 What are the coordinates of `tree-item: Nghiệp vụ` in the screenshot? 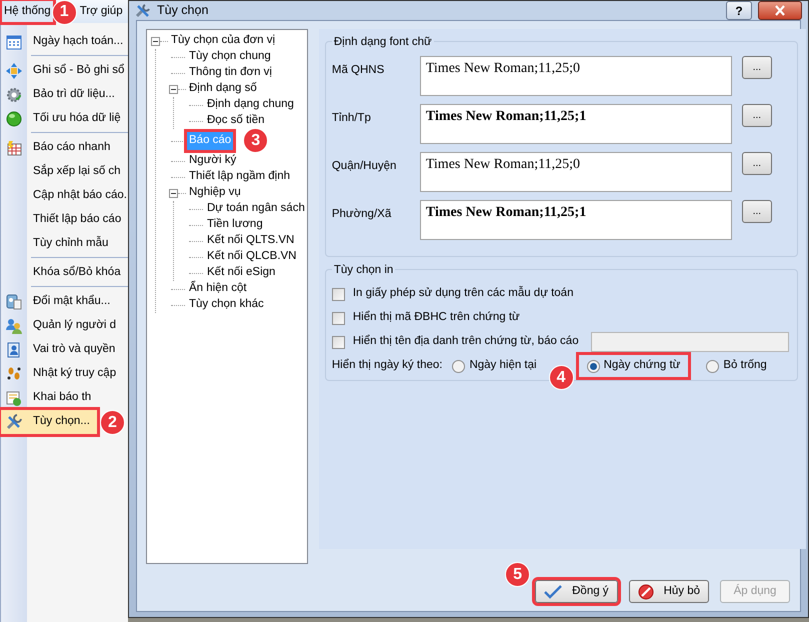 It's located at (215, 193).